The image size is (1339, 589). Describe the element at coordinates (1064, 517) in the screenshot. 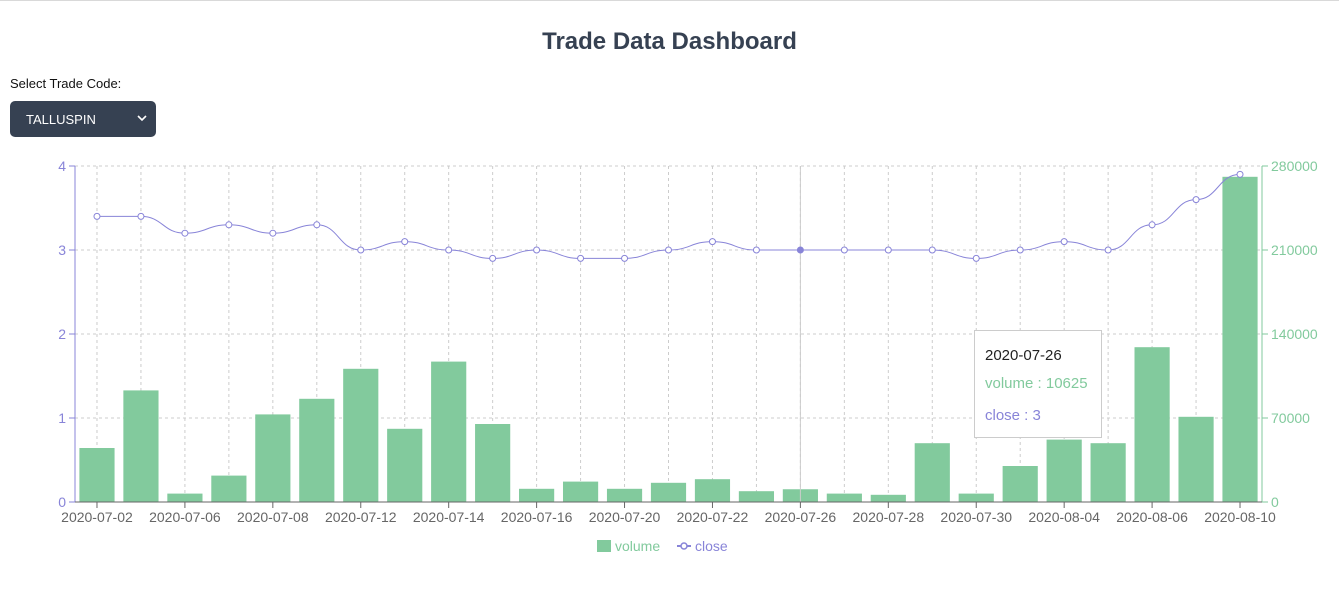

I see `x-tick-label: 2020-08-04` at that location.